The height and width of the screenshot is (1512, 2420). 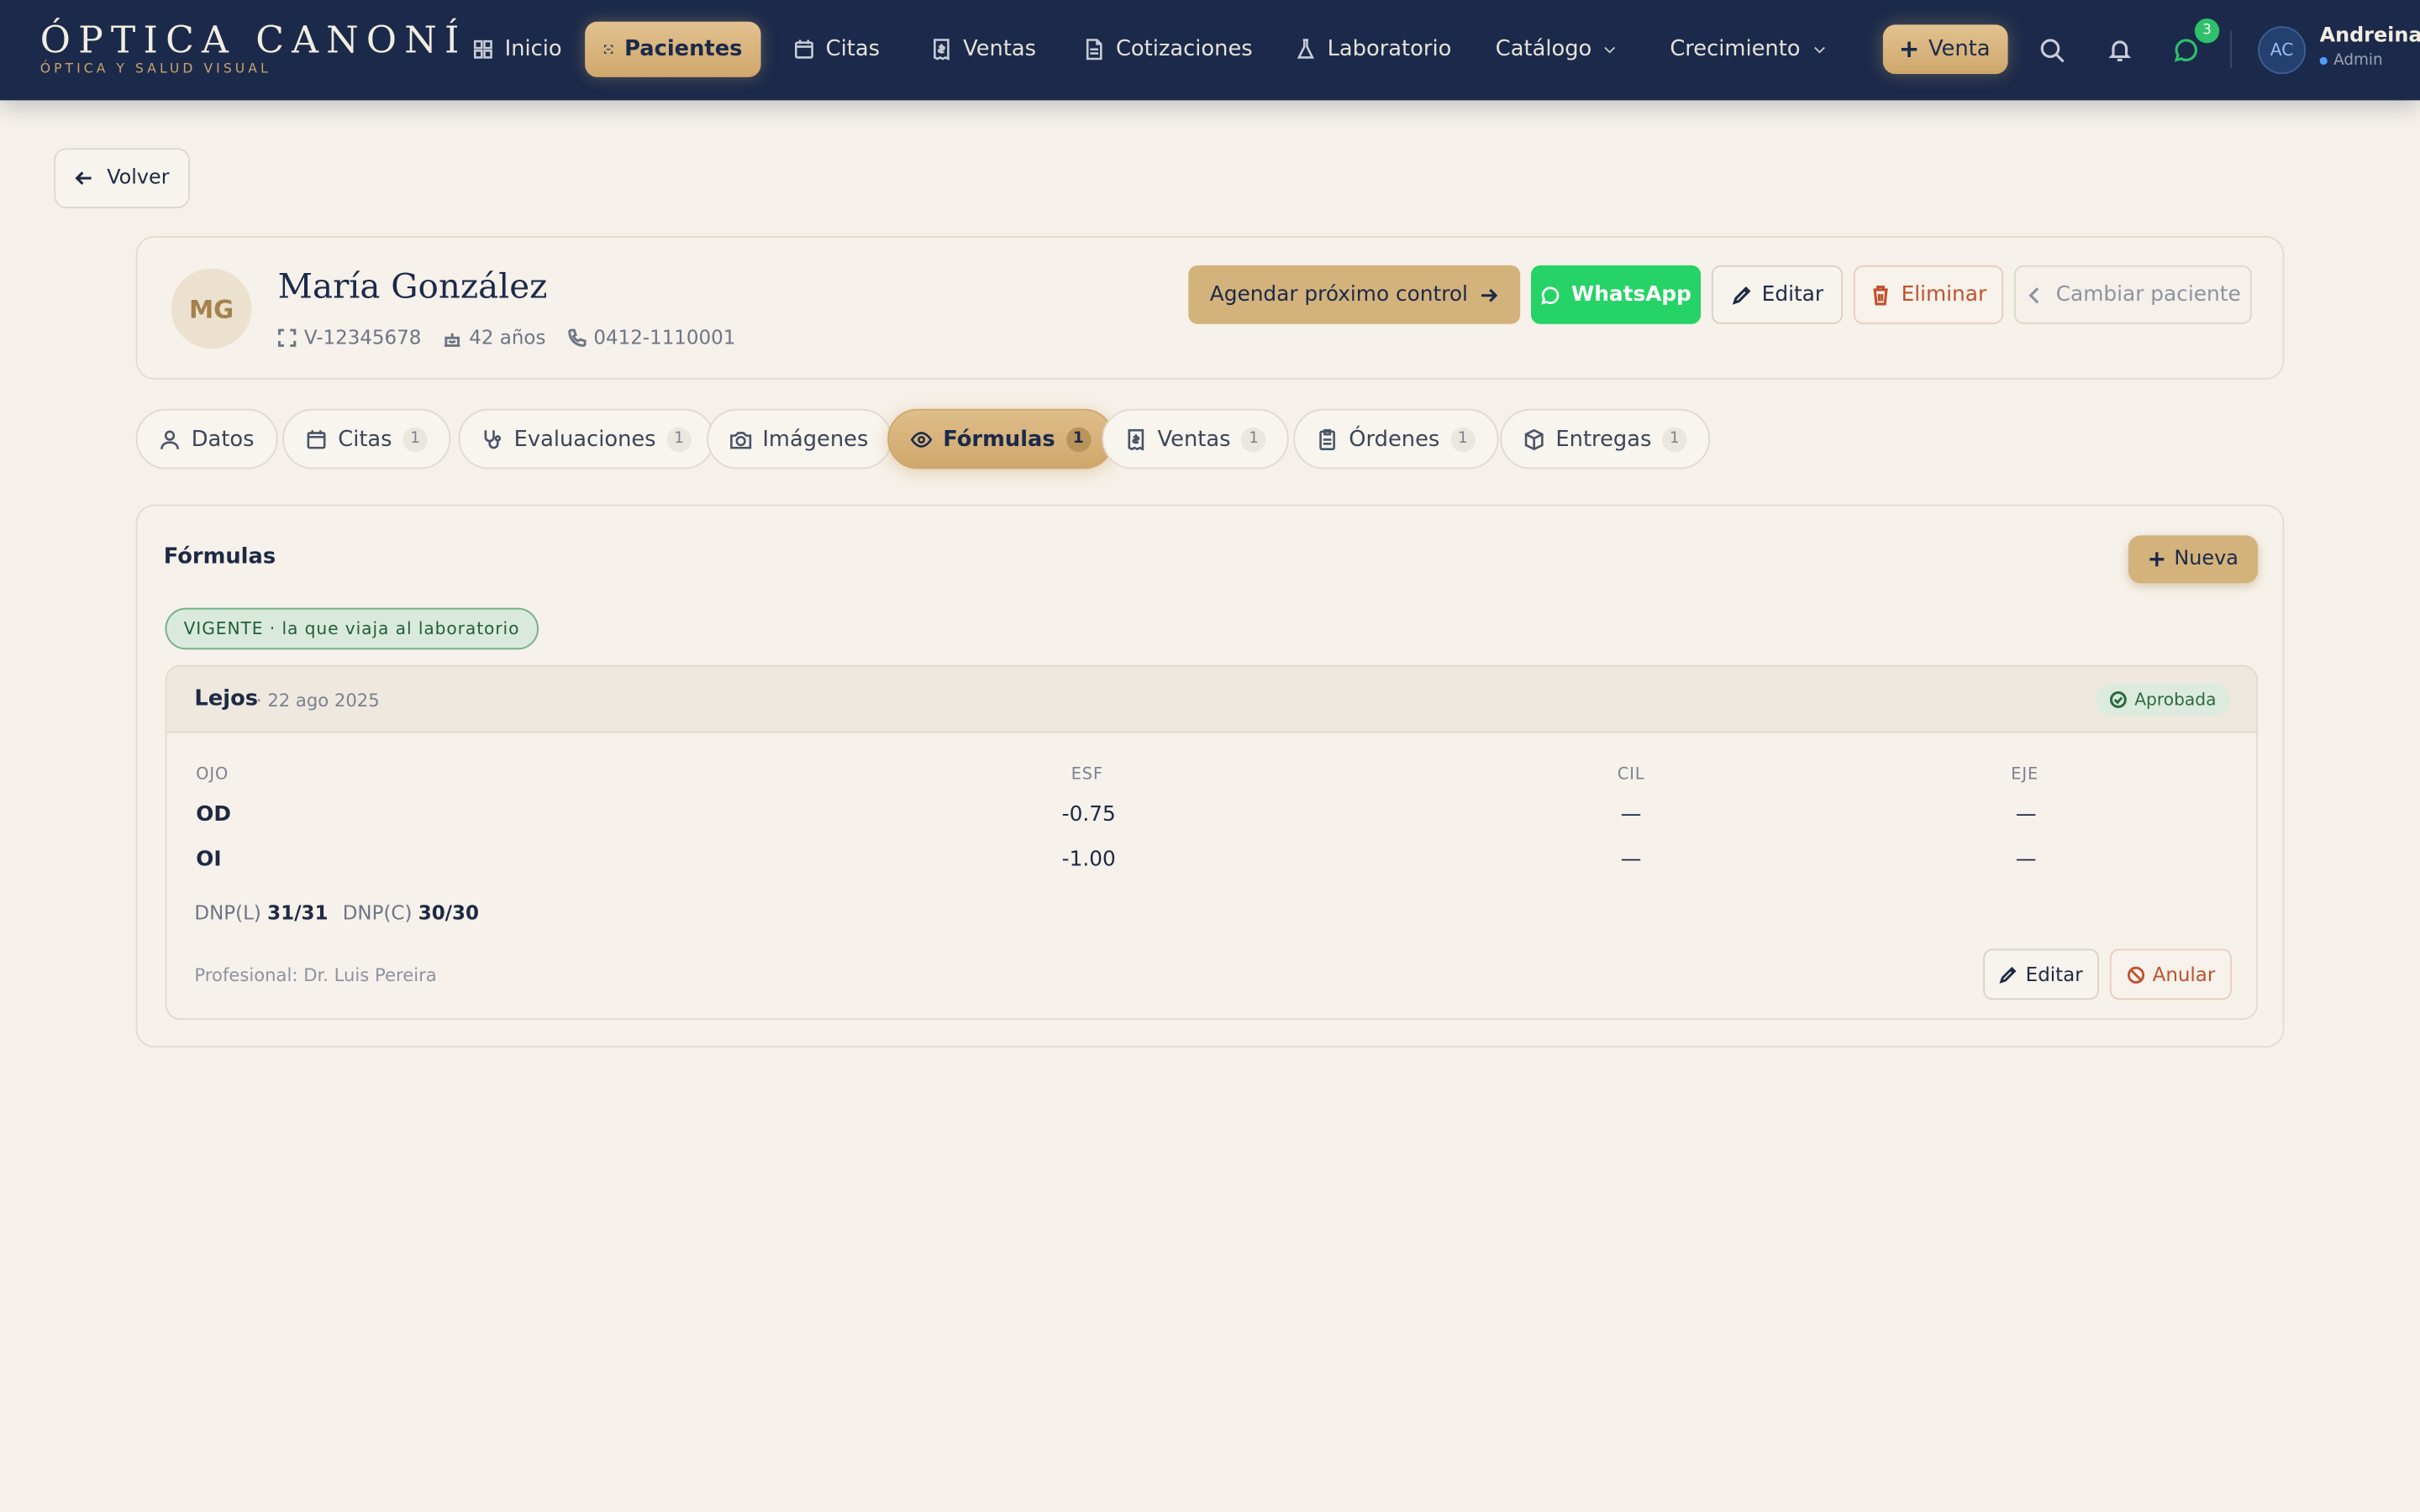 I want to click on tab-datos: Datos, so click(x=206, y=439).